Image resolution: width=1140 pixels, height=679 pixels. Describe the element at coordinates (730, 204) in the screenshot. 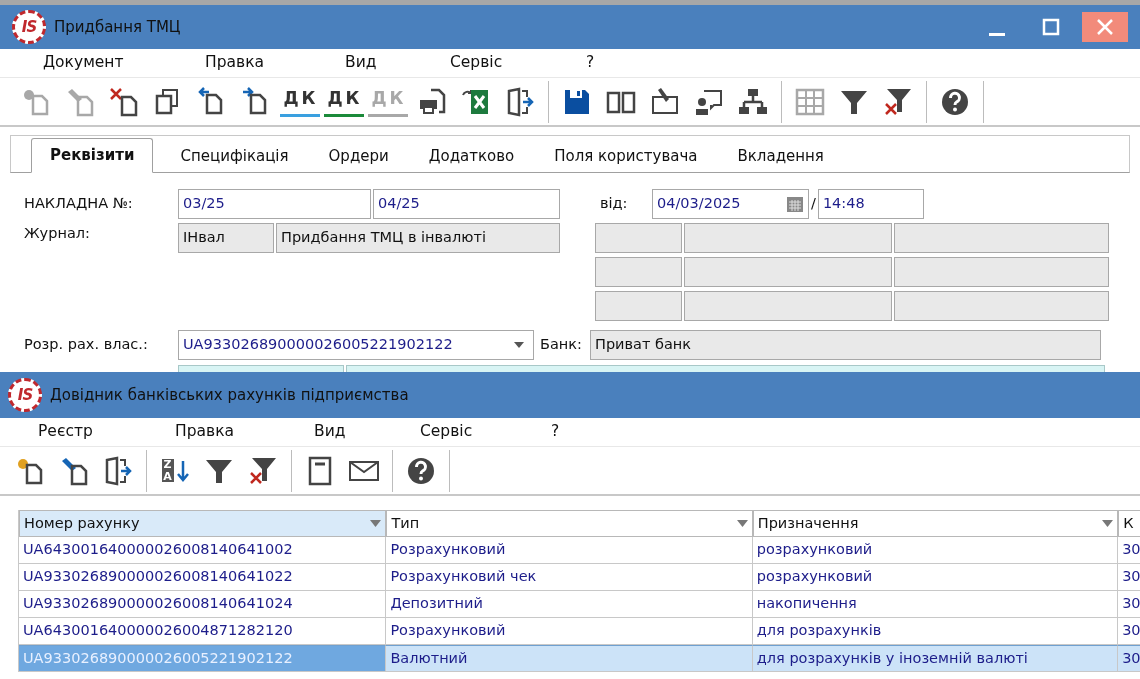

I see `input-field: 04/03/2025` at that location.